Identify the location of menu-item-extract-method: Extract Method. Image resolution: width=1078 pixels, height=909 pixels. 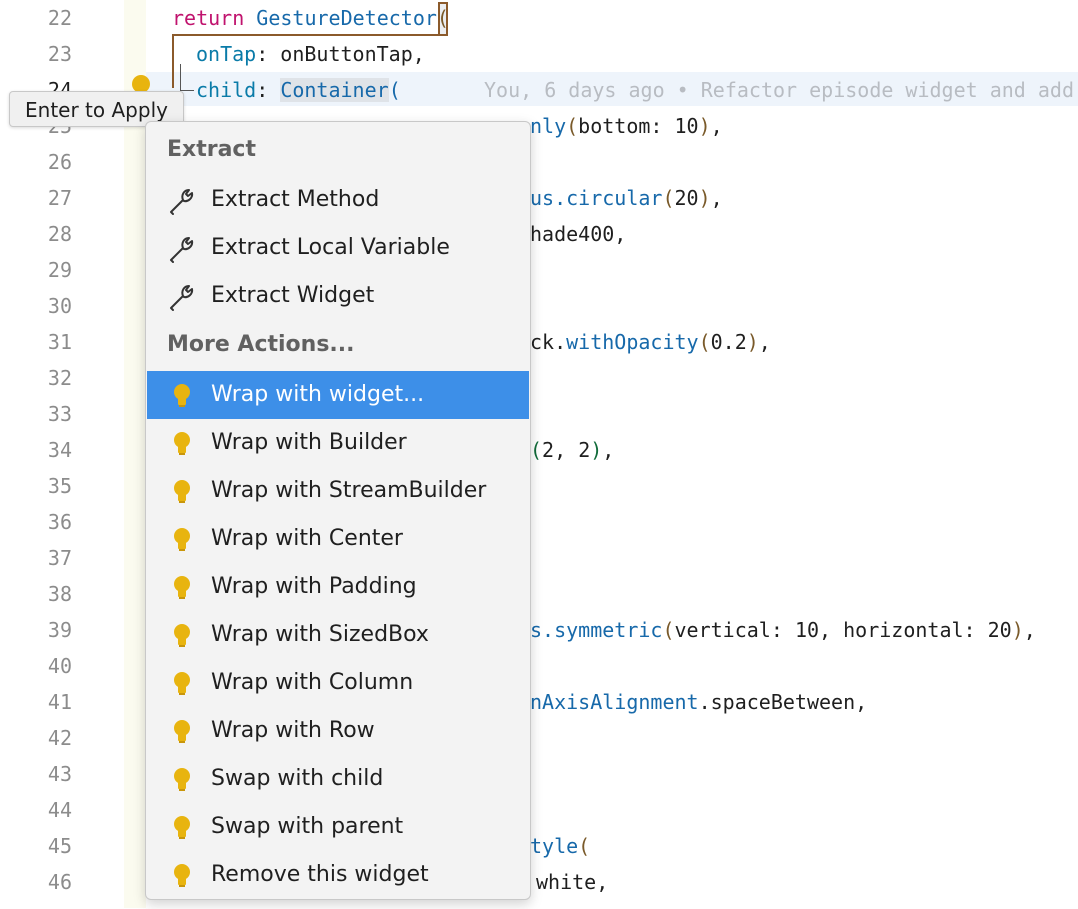
(338, 200).